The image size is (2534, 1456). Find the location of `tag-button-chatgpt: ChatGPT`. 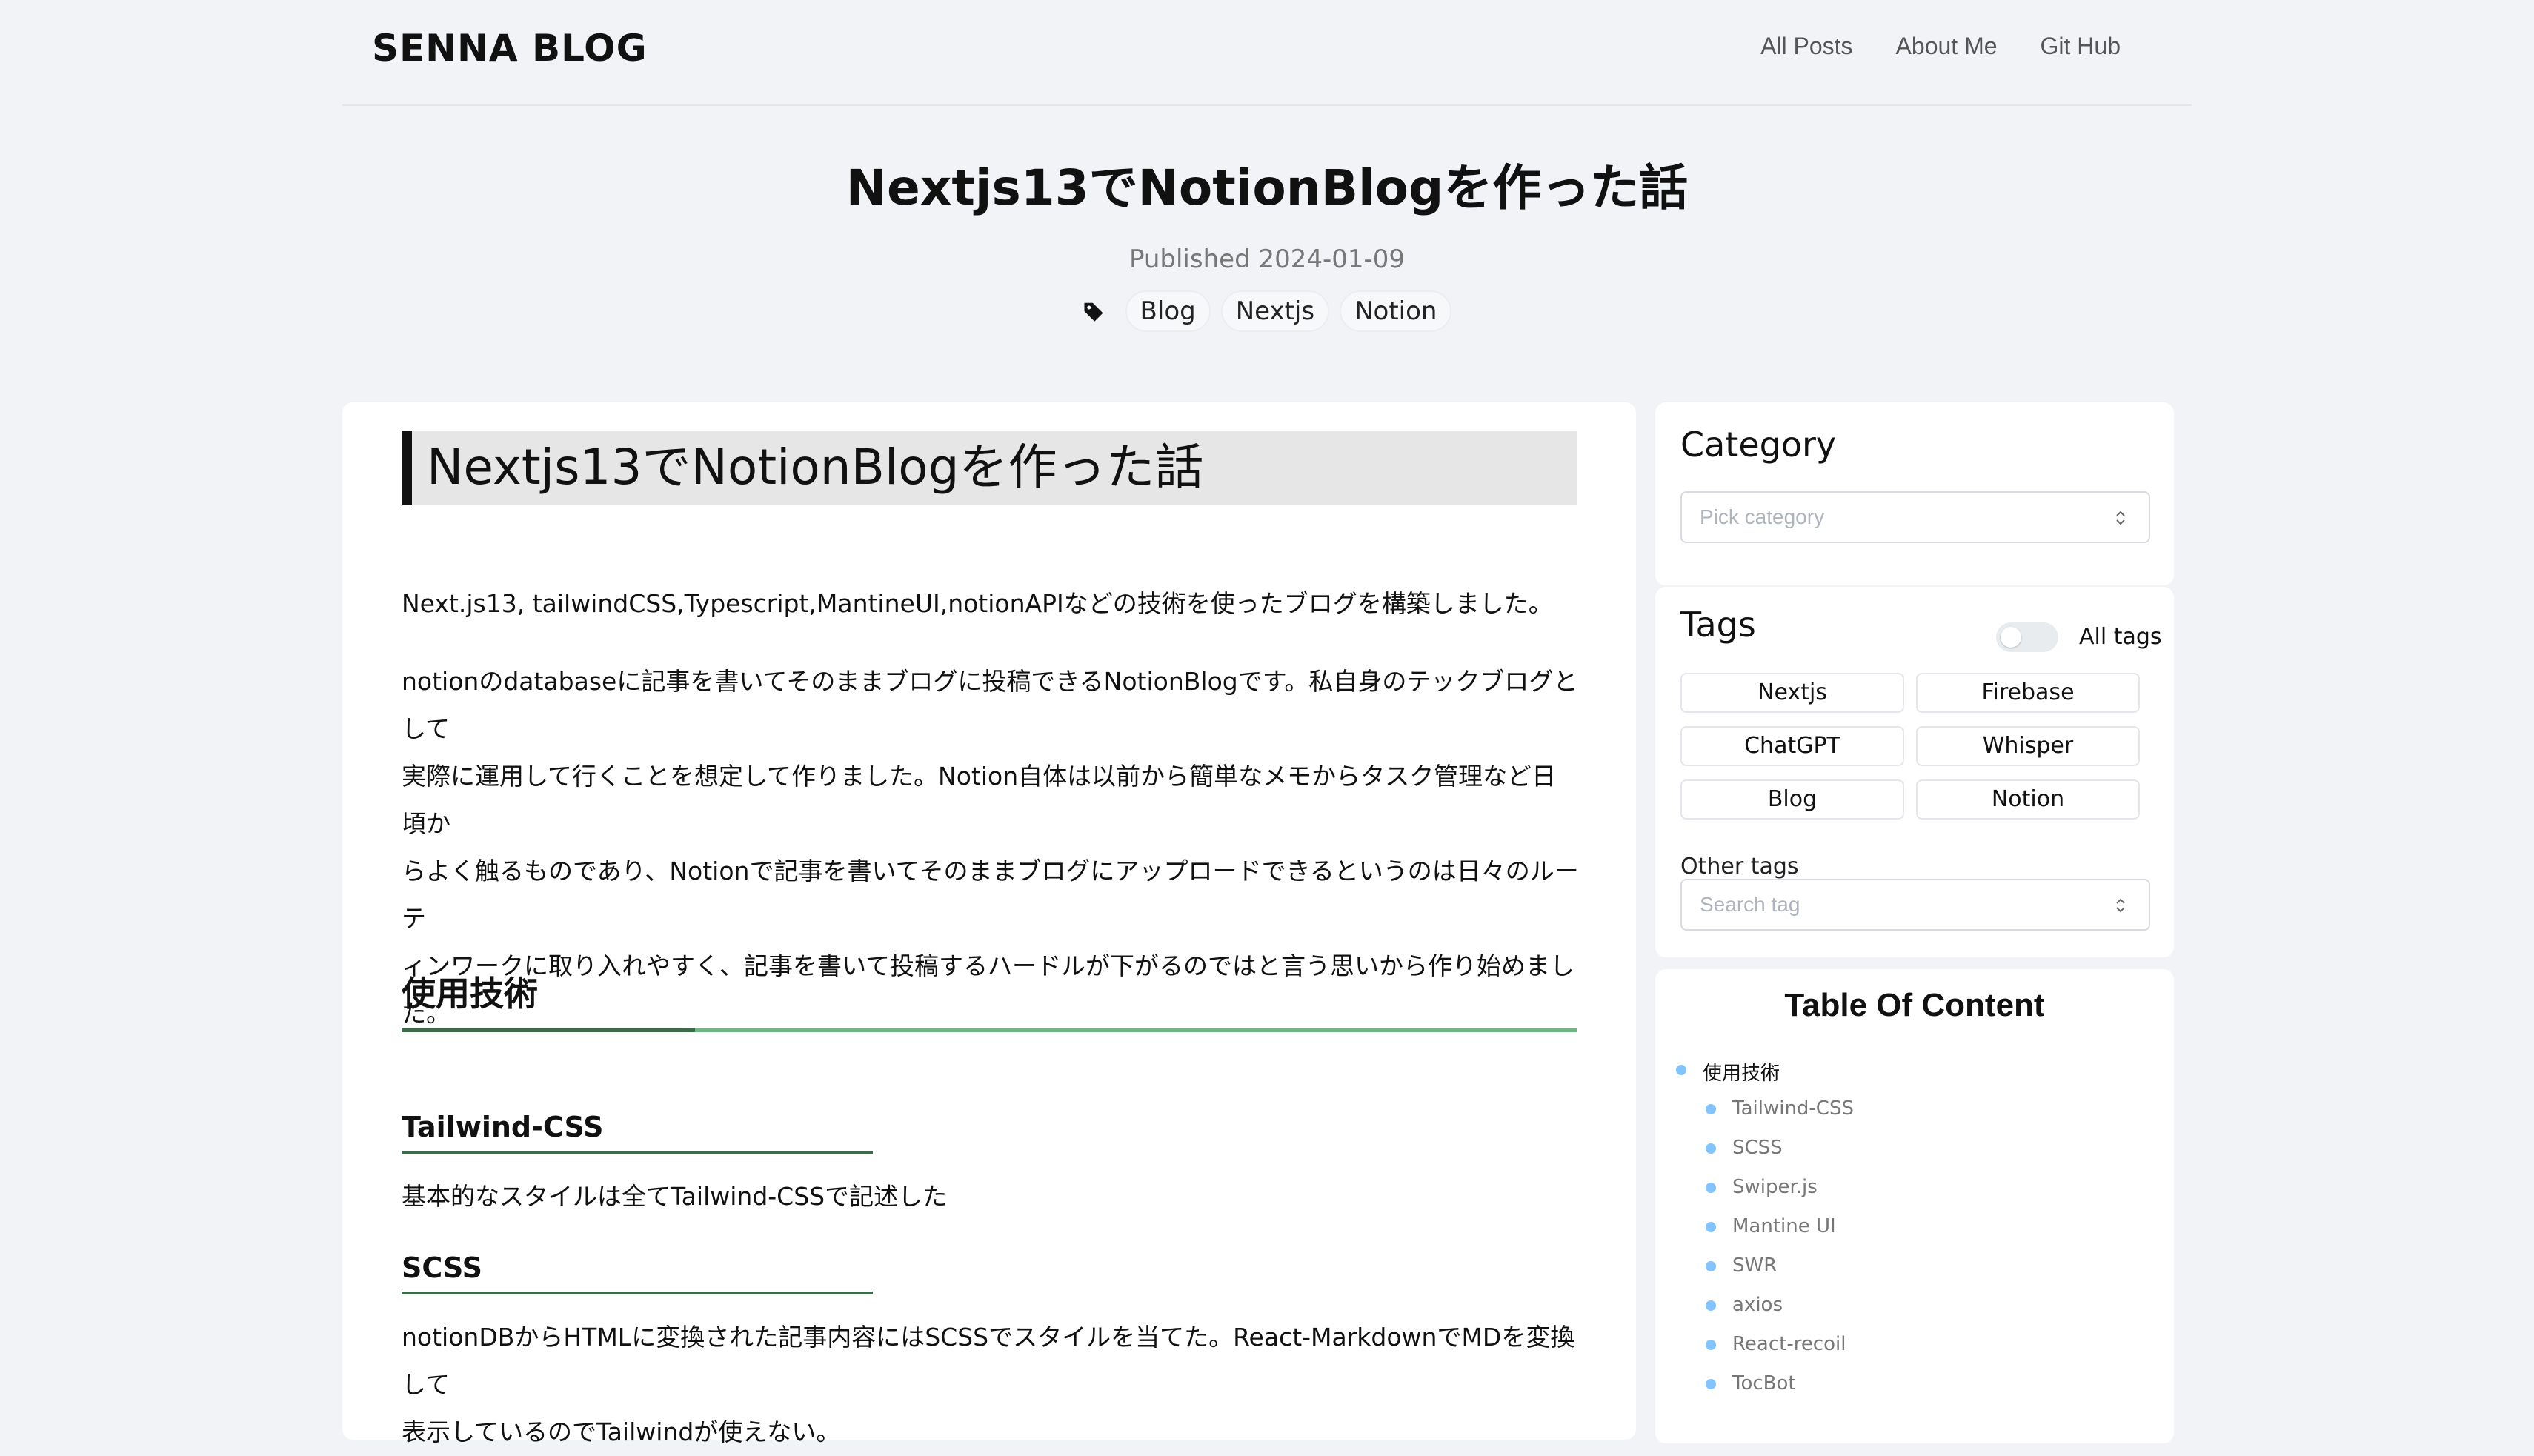

tag-button-chatgpt: ChatGPT is located at coordinates (1792, 746).